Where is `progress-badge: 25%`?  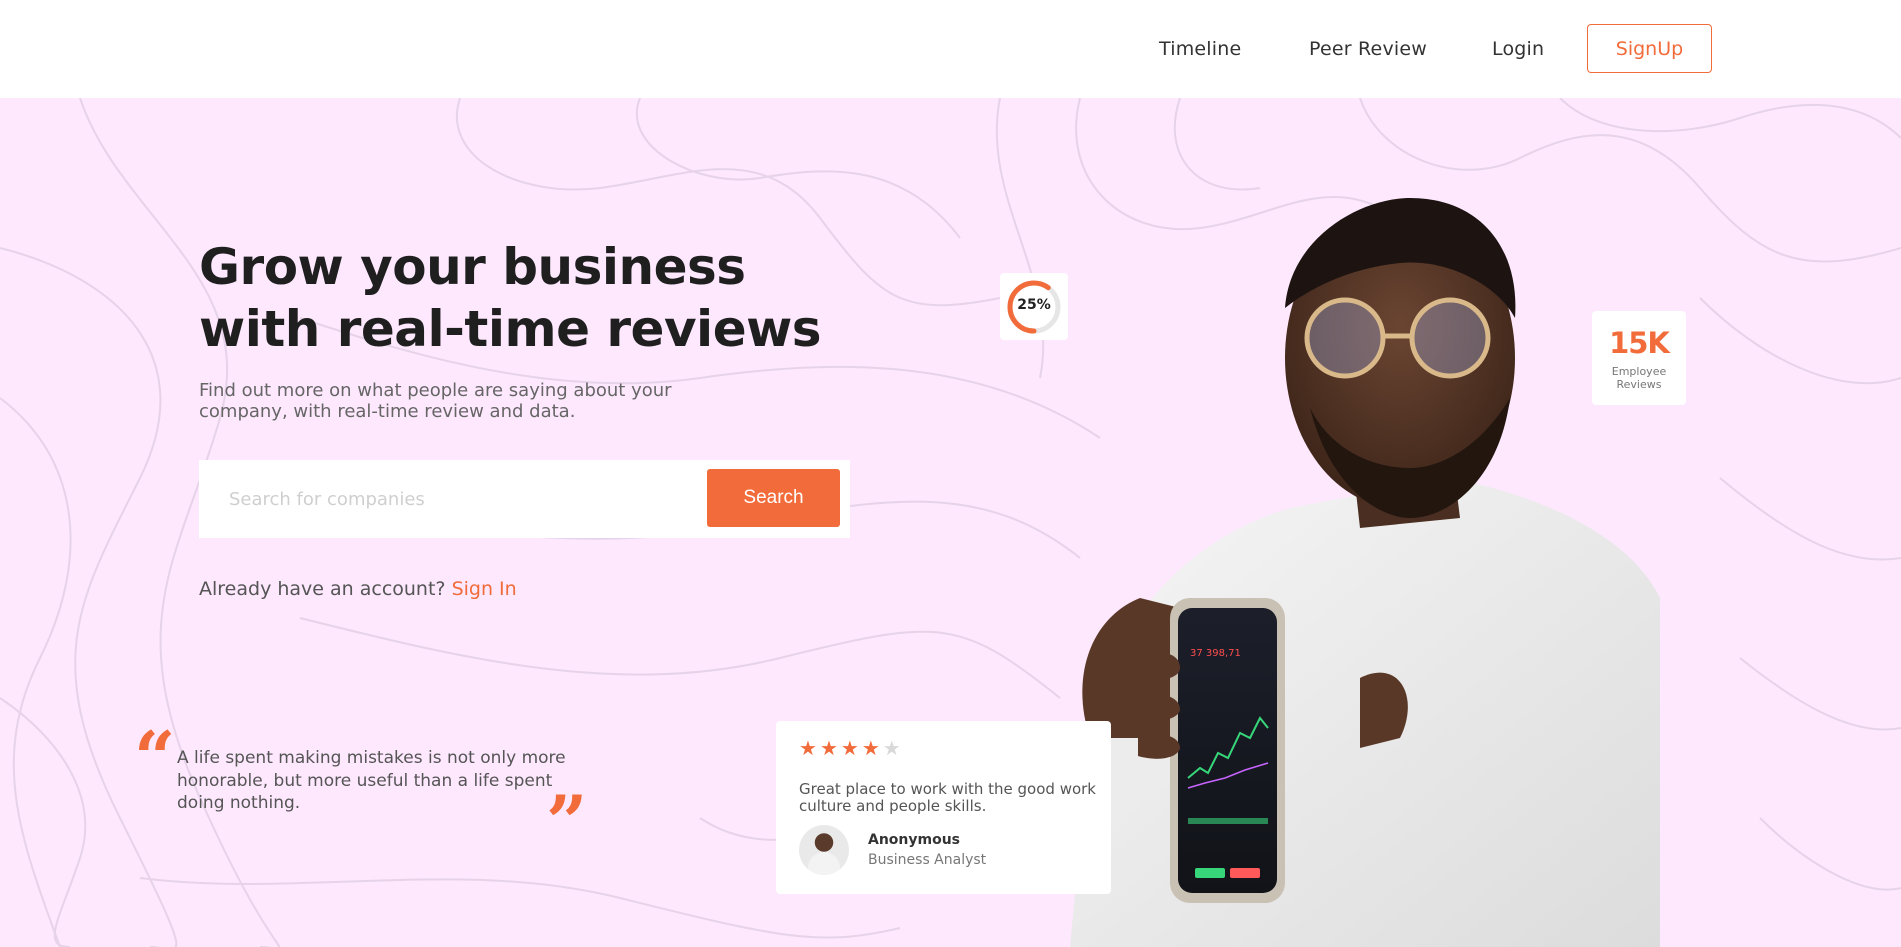
progress-badge: 25% is located at coordinates (1034, 306).